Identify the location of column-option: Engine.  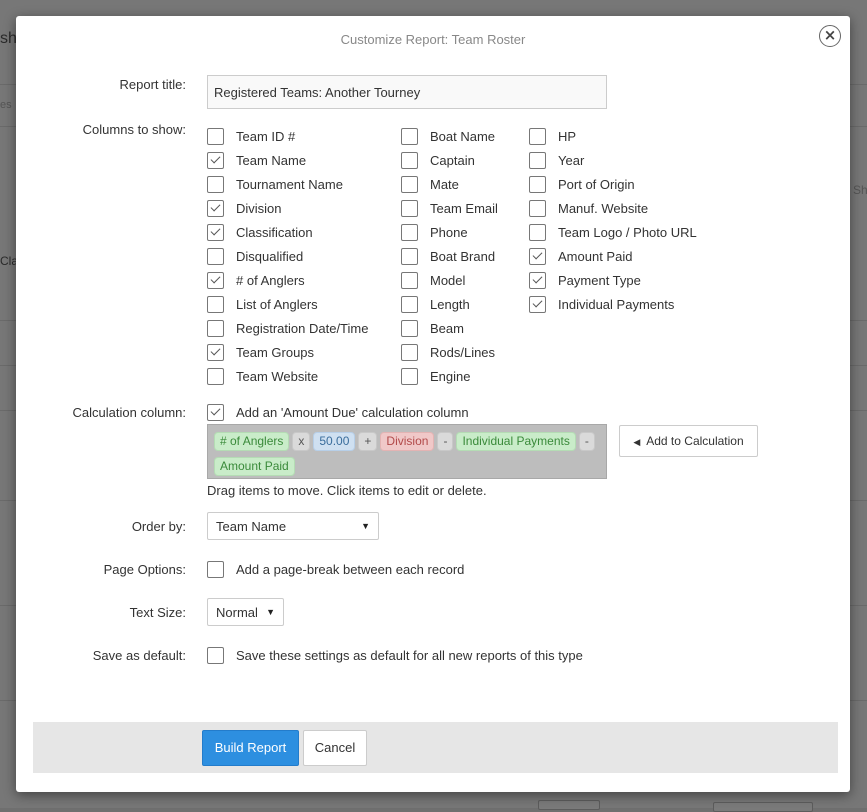
(435, 376).